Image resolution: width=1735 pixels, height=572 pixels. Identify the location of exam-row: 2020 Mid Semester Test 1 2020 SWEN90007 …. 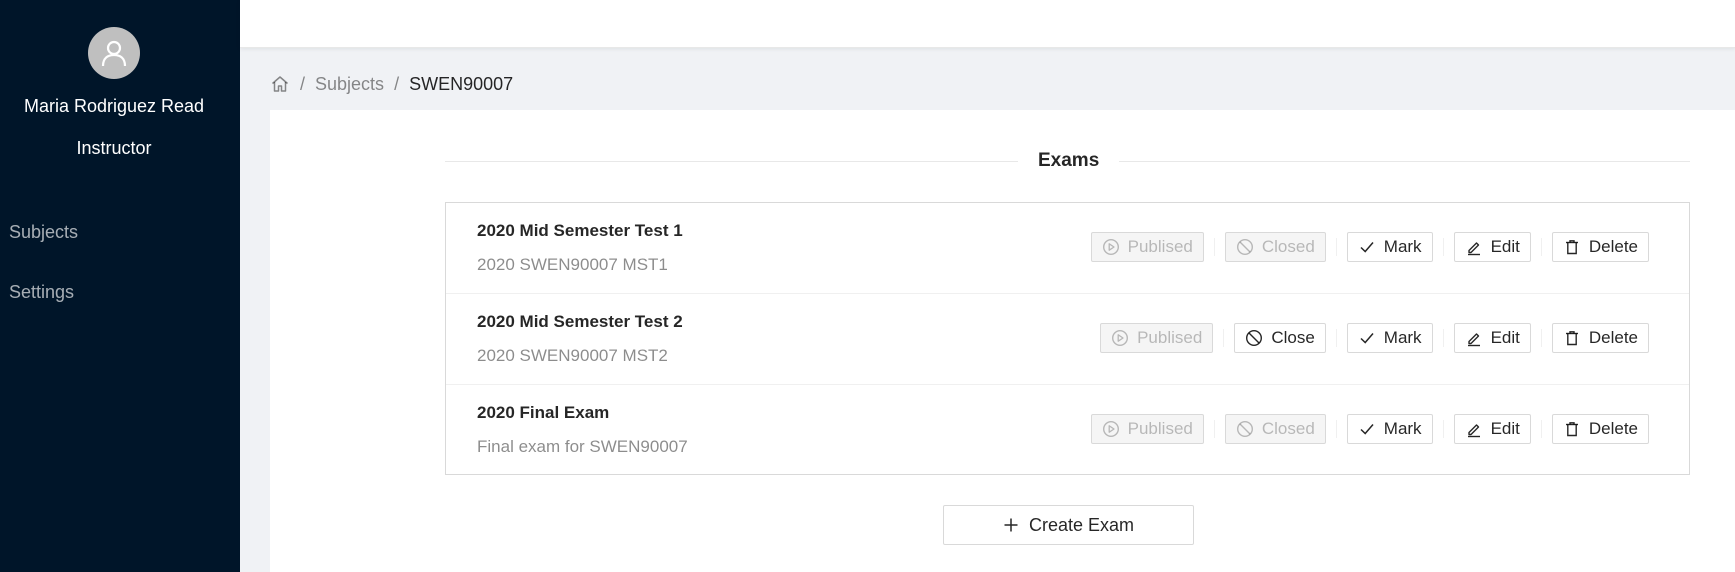
(1067, 248).